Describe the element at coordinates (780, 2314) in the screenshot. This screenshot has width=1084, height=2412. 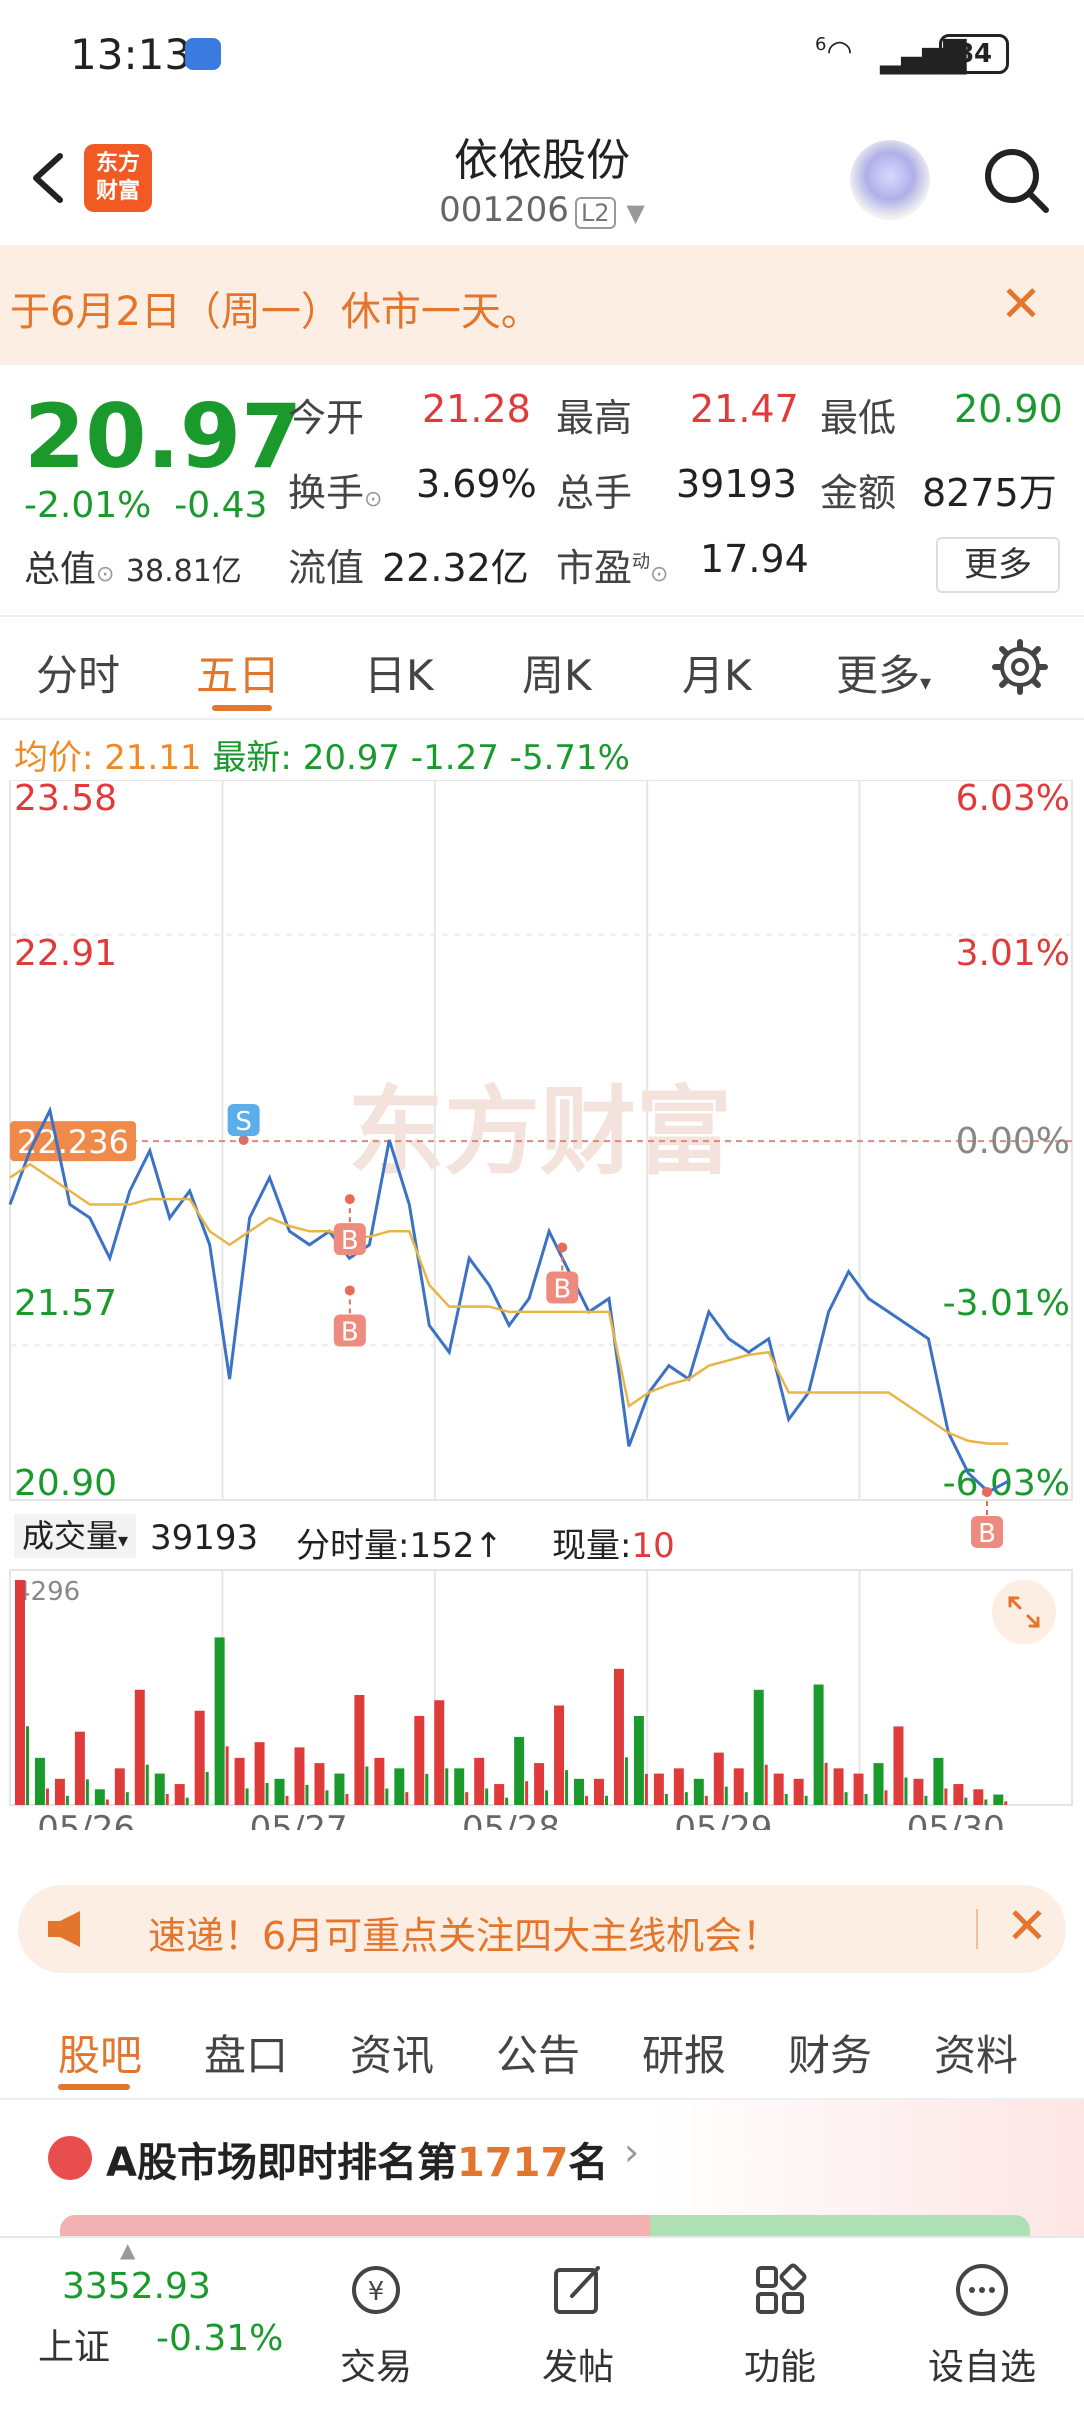
I see `nav-functions: 功能` at that location.